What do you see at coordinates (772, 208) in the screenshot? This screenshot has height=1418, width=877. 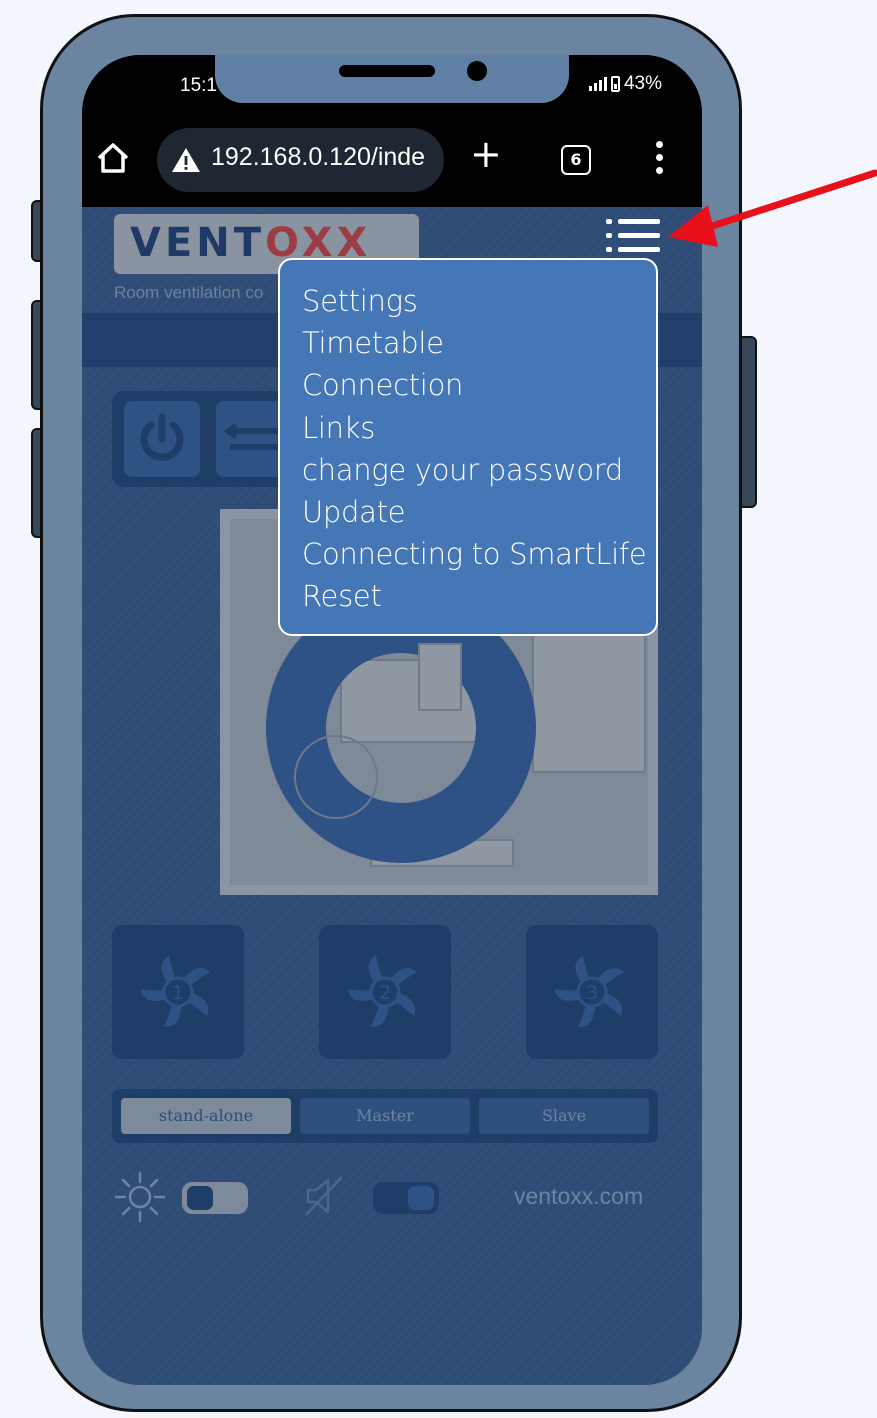 I see `annotation-arrow-icon` at bounding box center [772, 208].